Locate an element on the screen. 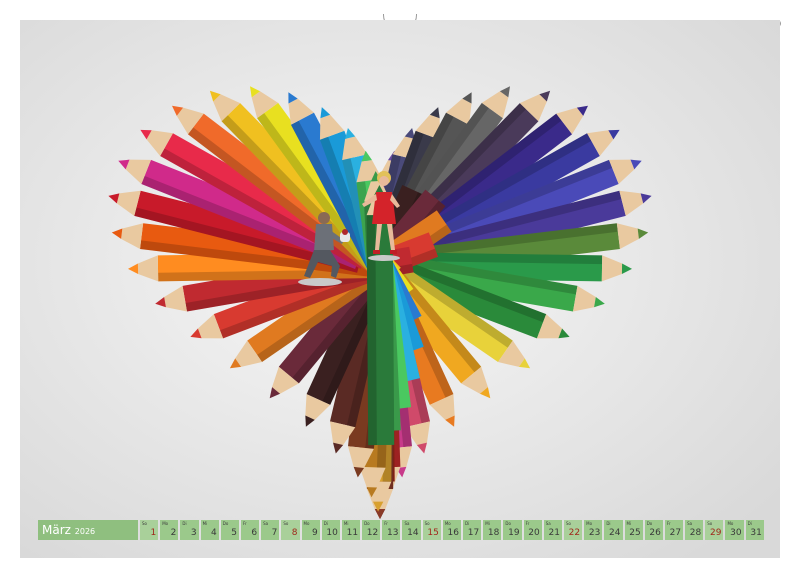 The image size is (800, 577). day-number: 28 is located at coordinates (695, 533).